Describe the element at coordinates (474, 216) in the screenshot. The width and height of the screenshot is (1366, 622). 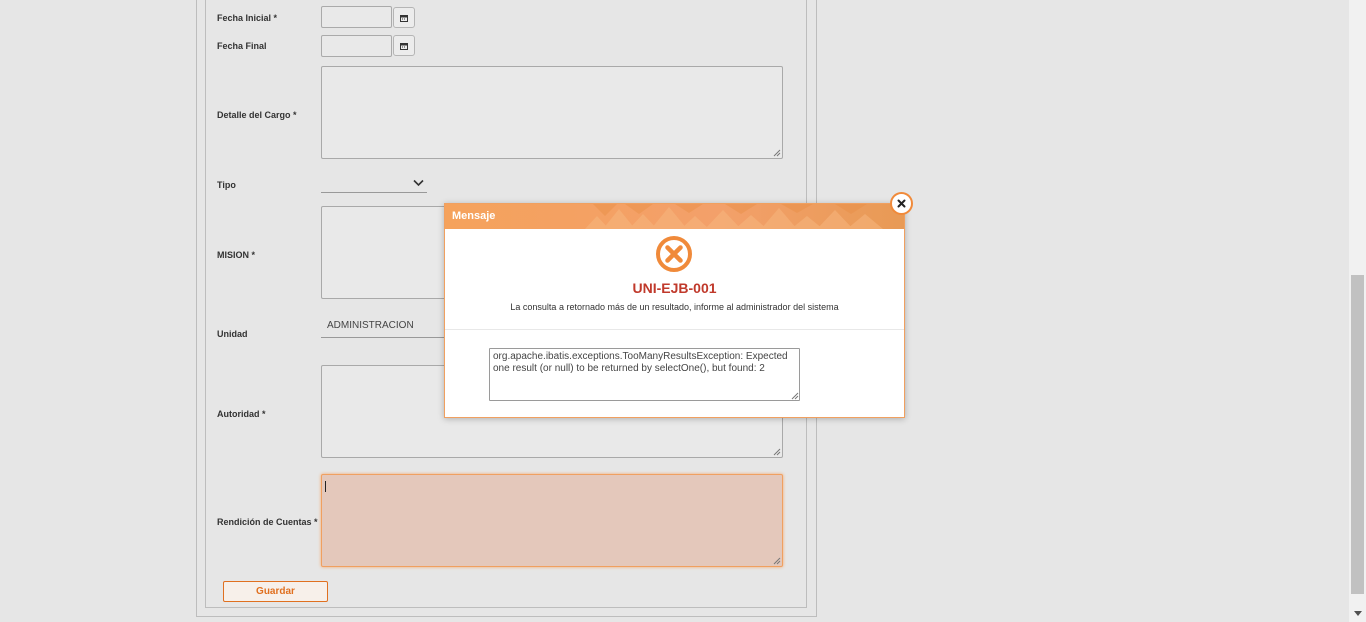
I see `dialog-title: Mensaje` at that location.